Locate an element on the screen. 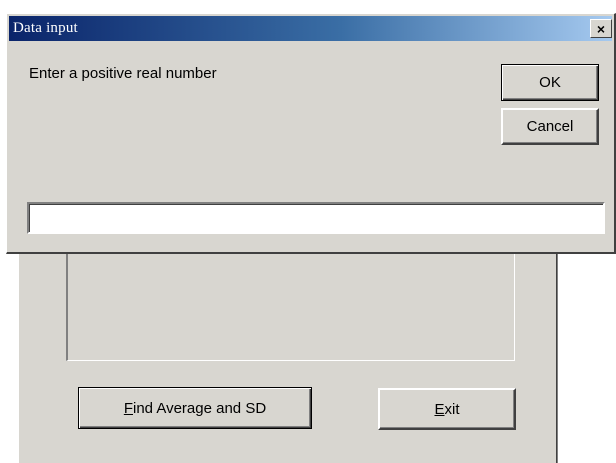  exit-button-label: xit is located at coordinates (452, 409).